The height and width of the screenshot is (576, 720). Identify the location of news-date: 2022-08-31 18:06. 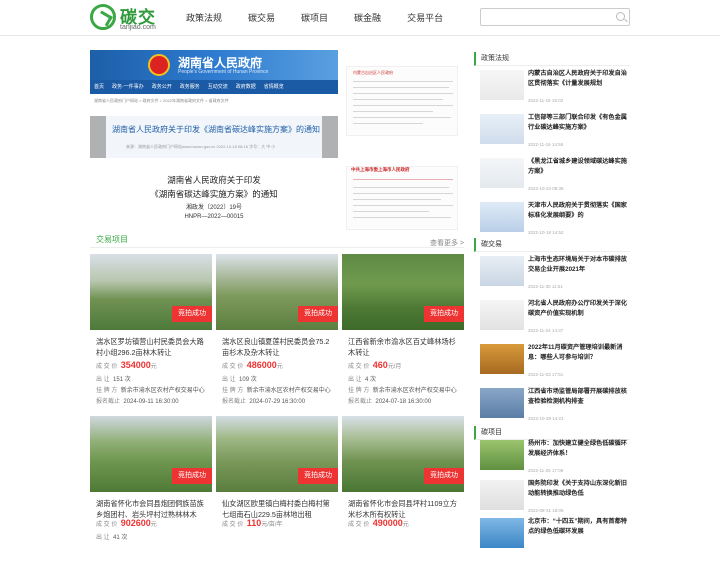
(546, 510).